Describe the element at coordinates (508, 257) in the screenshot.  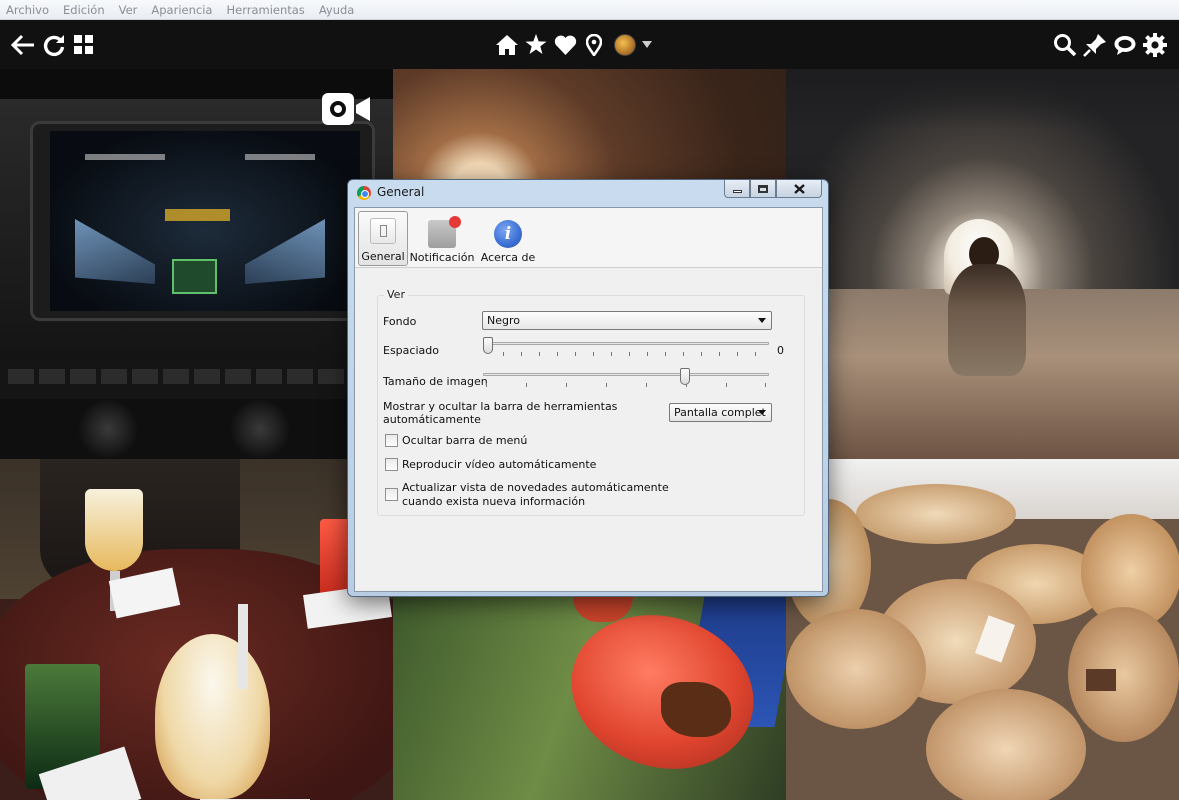
I see `tab-acerca-de-label: Acerca de` at that location.